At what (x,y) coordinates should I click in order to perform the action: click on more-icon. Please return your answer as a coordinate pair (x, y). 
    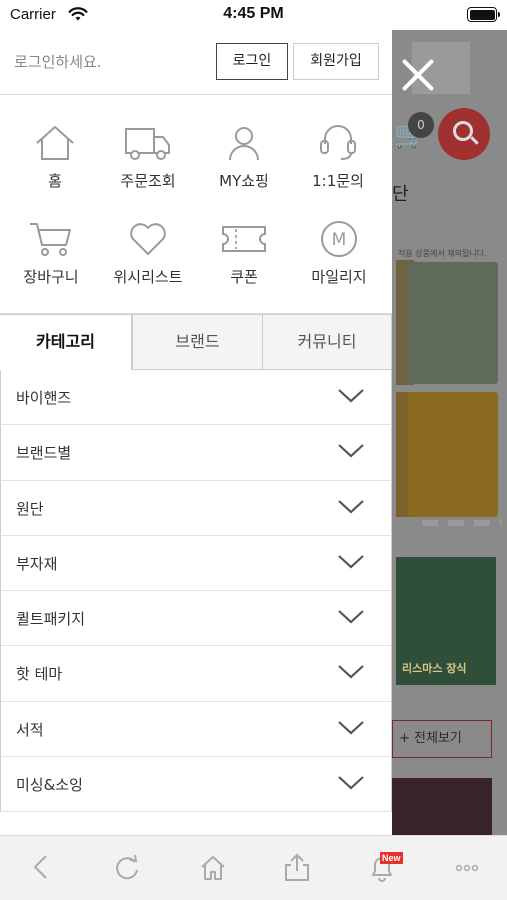
    Looking at the image, I should click on (467, 867).